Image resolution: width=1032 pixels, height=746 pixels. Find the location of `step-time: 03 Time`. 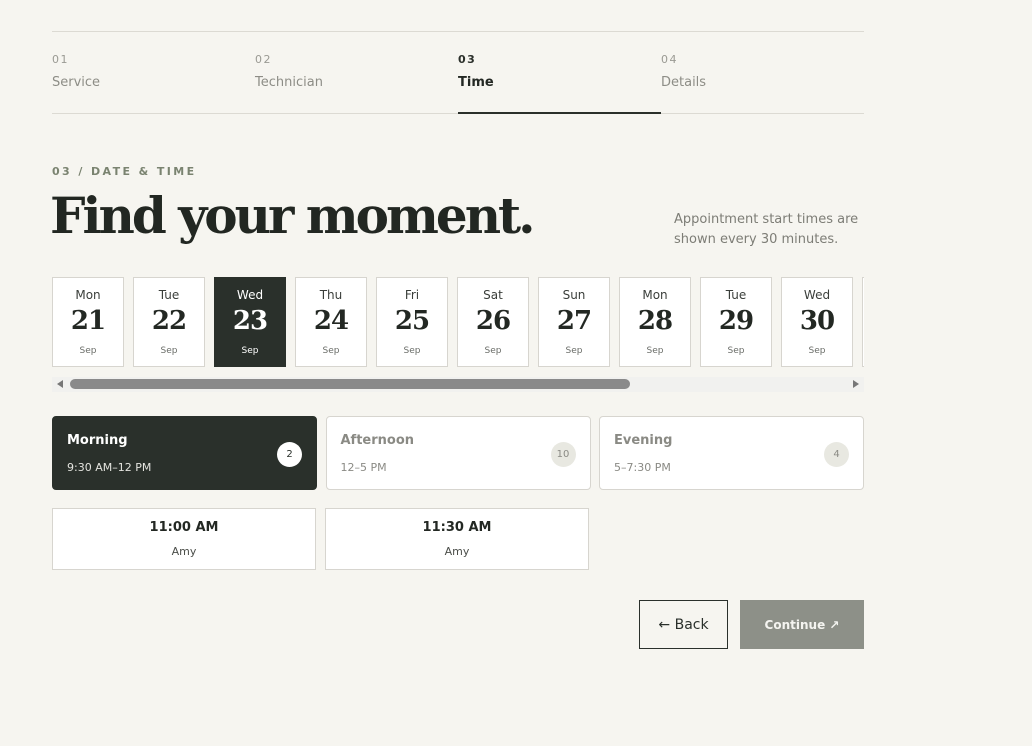

step-time: 03 Time is located at coordinates (559, 73).